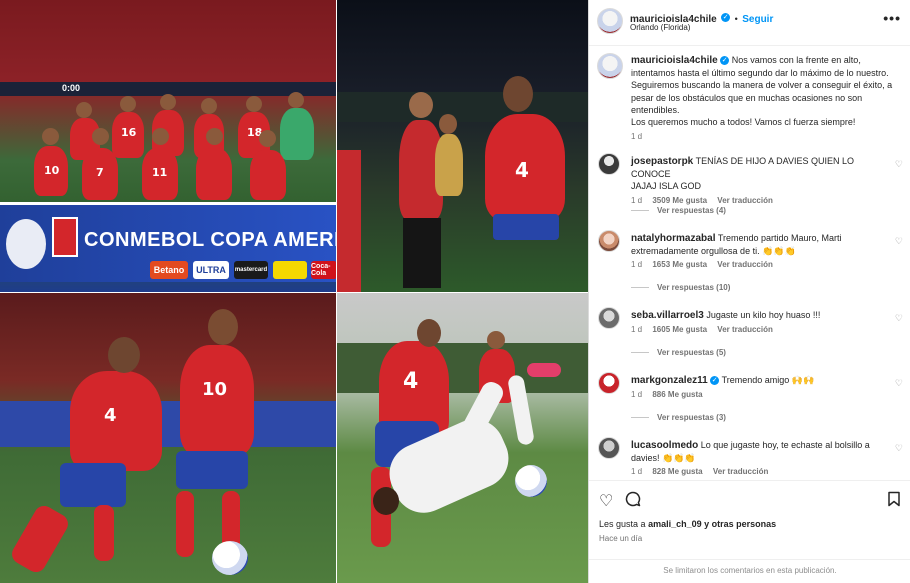 The width and height of the screenshot is (910, 583). What do you see at coordinates (715, 381) in the screenshot?
I see `verified-badge-icon: ✓` at bounding box center [715, 381].